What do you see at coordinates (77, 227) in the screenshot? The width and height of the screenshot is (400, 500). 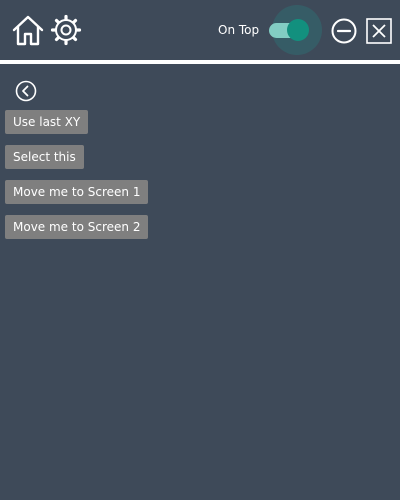 I see `move-to-screen-2-button: Move me to Screen 2` at bounding box center [77, 227].